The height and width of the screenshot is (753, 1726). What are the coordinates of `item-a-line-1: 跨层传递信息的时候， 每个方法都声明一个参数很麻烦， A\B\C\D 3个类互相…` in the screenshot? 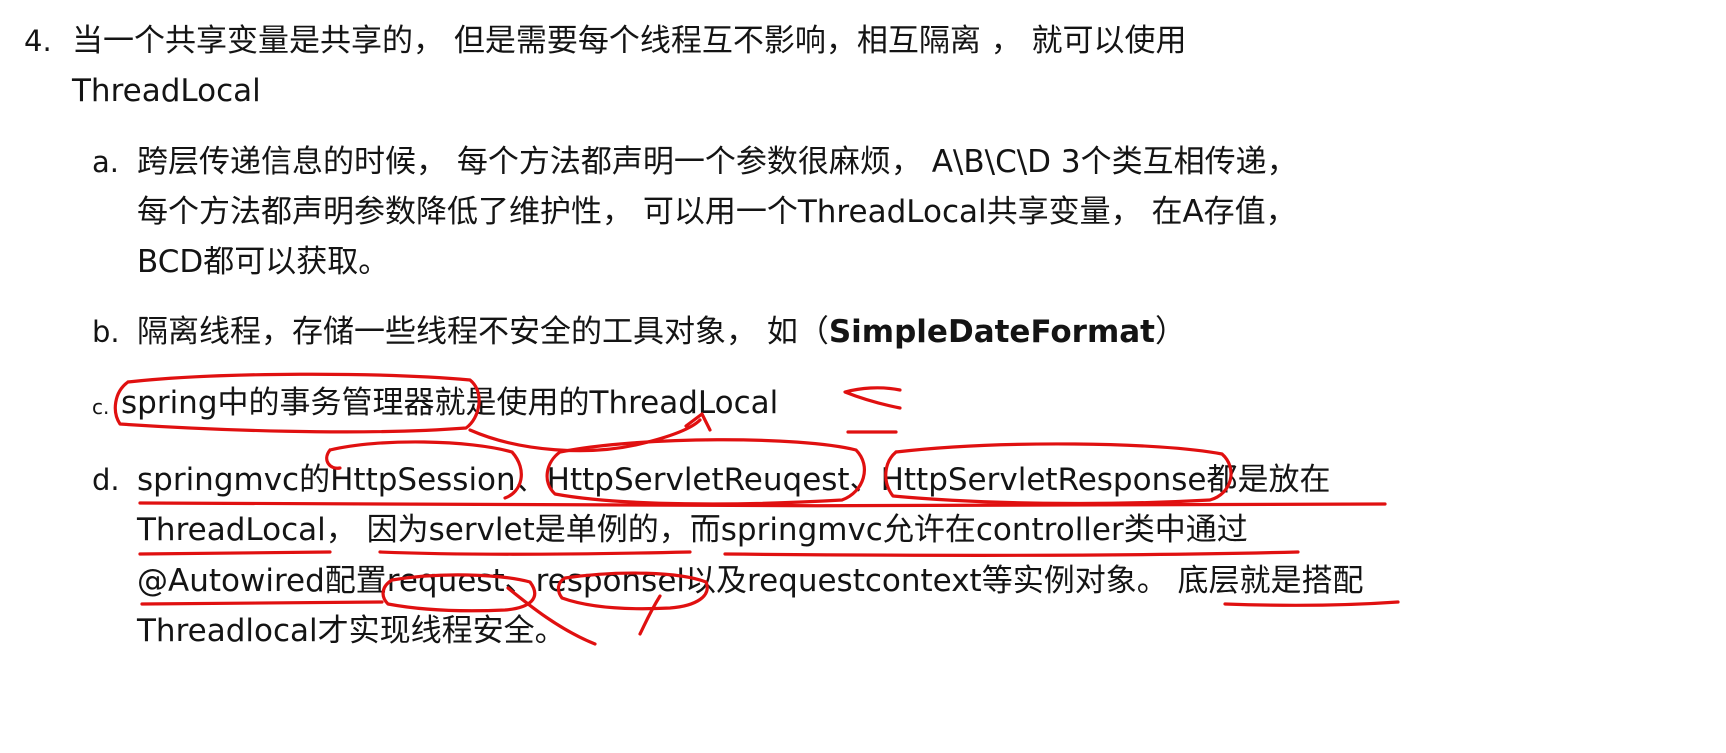 It's located at (717, 162).